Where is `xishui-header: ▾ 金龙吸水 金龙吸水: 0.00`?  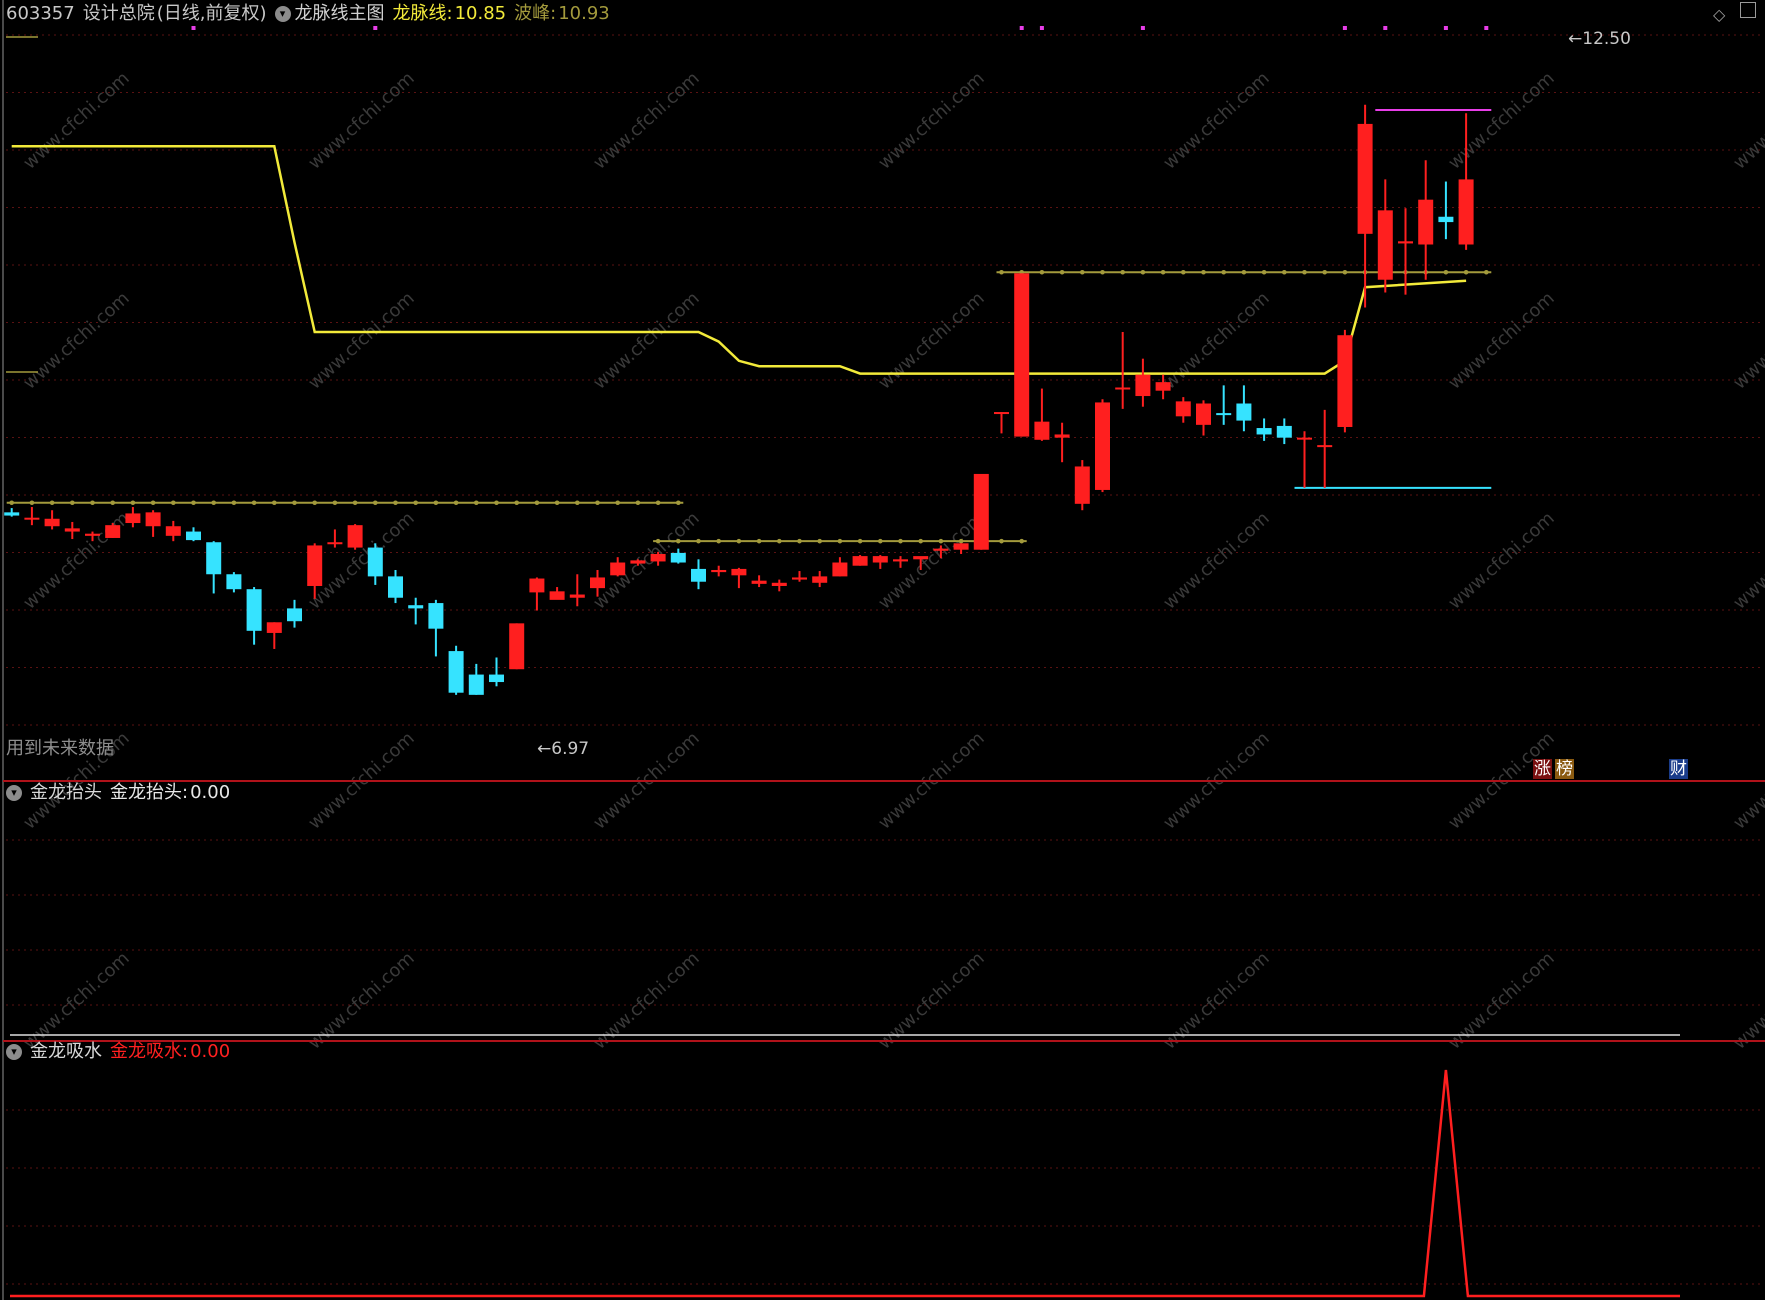
xishui-header: ▾ 金龙吸水 金龙吸水: 0.00 is located at coordinates (118, 1052).